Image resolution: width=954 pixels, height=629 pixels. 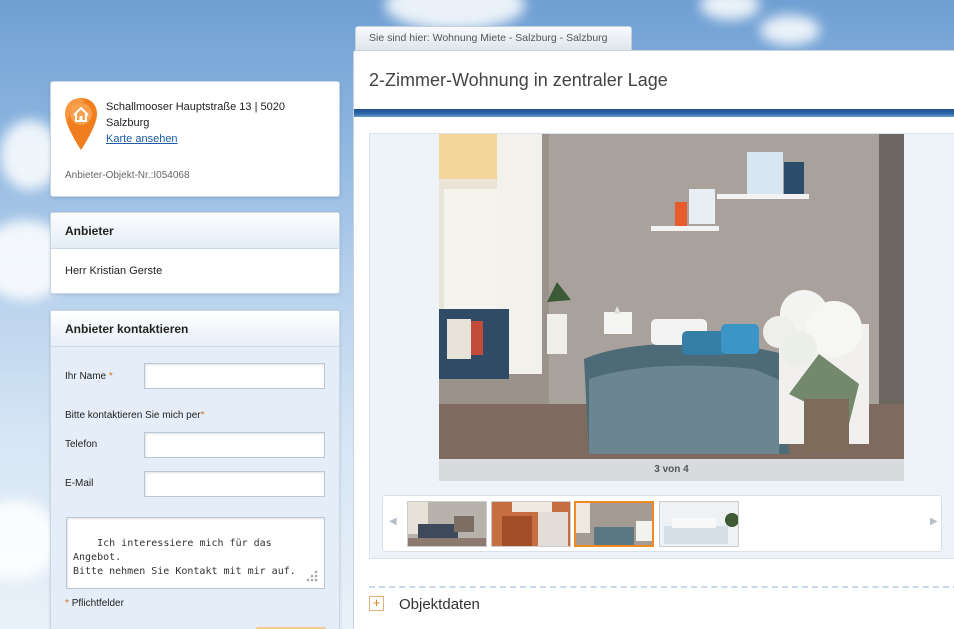 I want to click on thumbnail-strip: ◀ ▶, so click(x=662, y=523).